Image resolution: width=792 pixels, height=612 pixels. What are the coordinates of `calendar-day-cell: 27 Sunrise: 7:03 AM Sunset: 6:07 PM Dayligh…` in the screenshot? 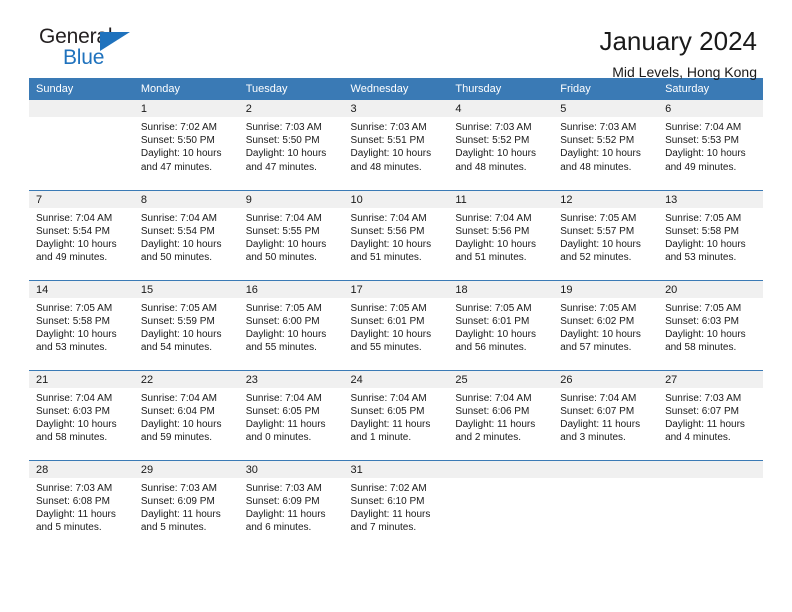 It's located at (710, 415).